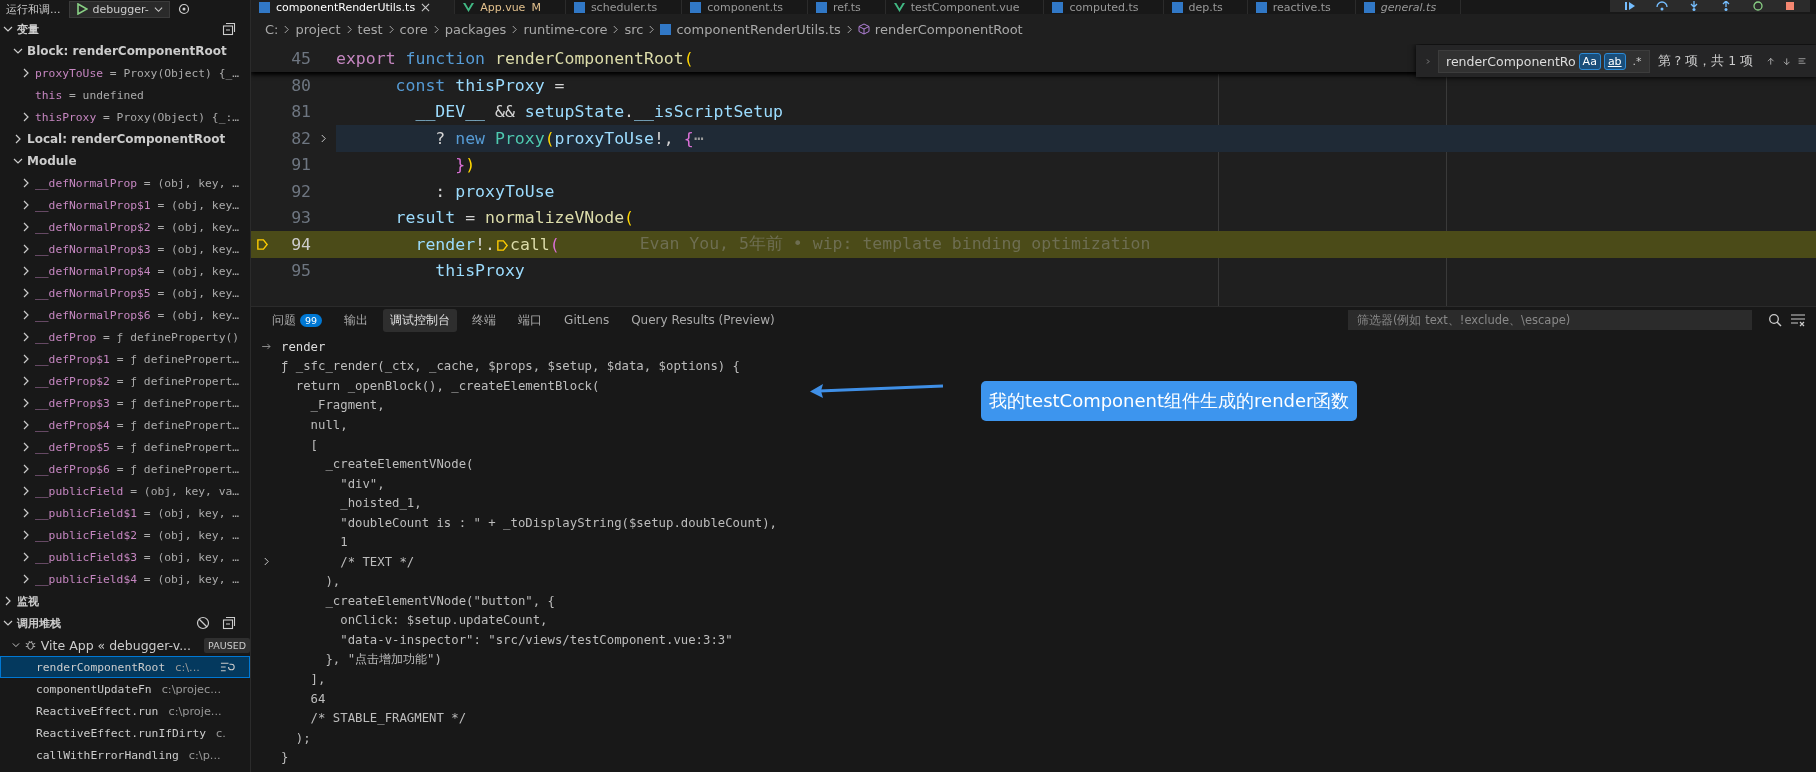  I want to click on editor-tab: scheduler.ts, so click(624, 7).